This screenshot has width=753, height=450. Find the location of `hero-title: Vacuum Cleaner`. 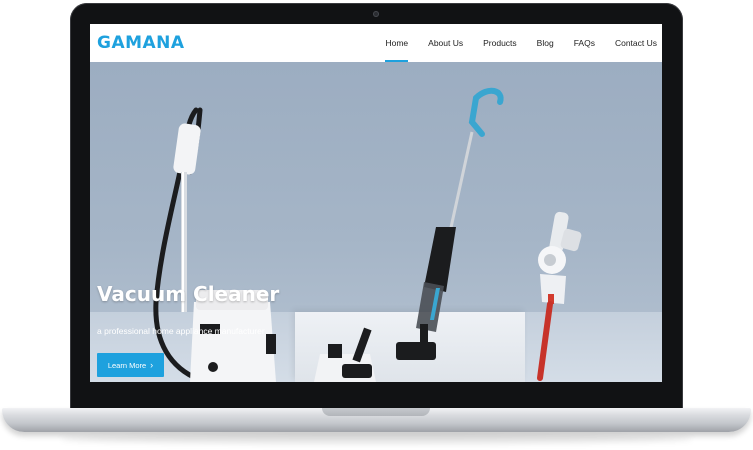

hero-title: Vacuum Cleaner is located at coordinates (188, 294).